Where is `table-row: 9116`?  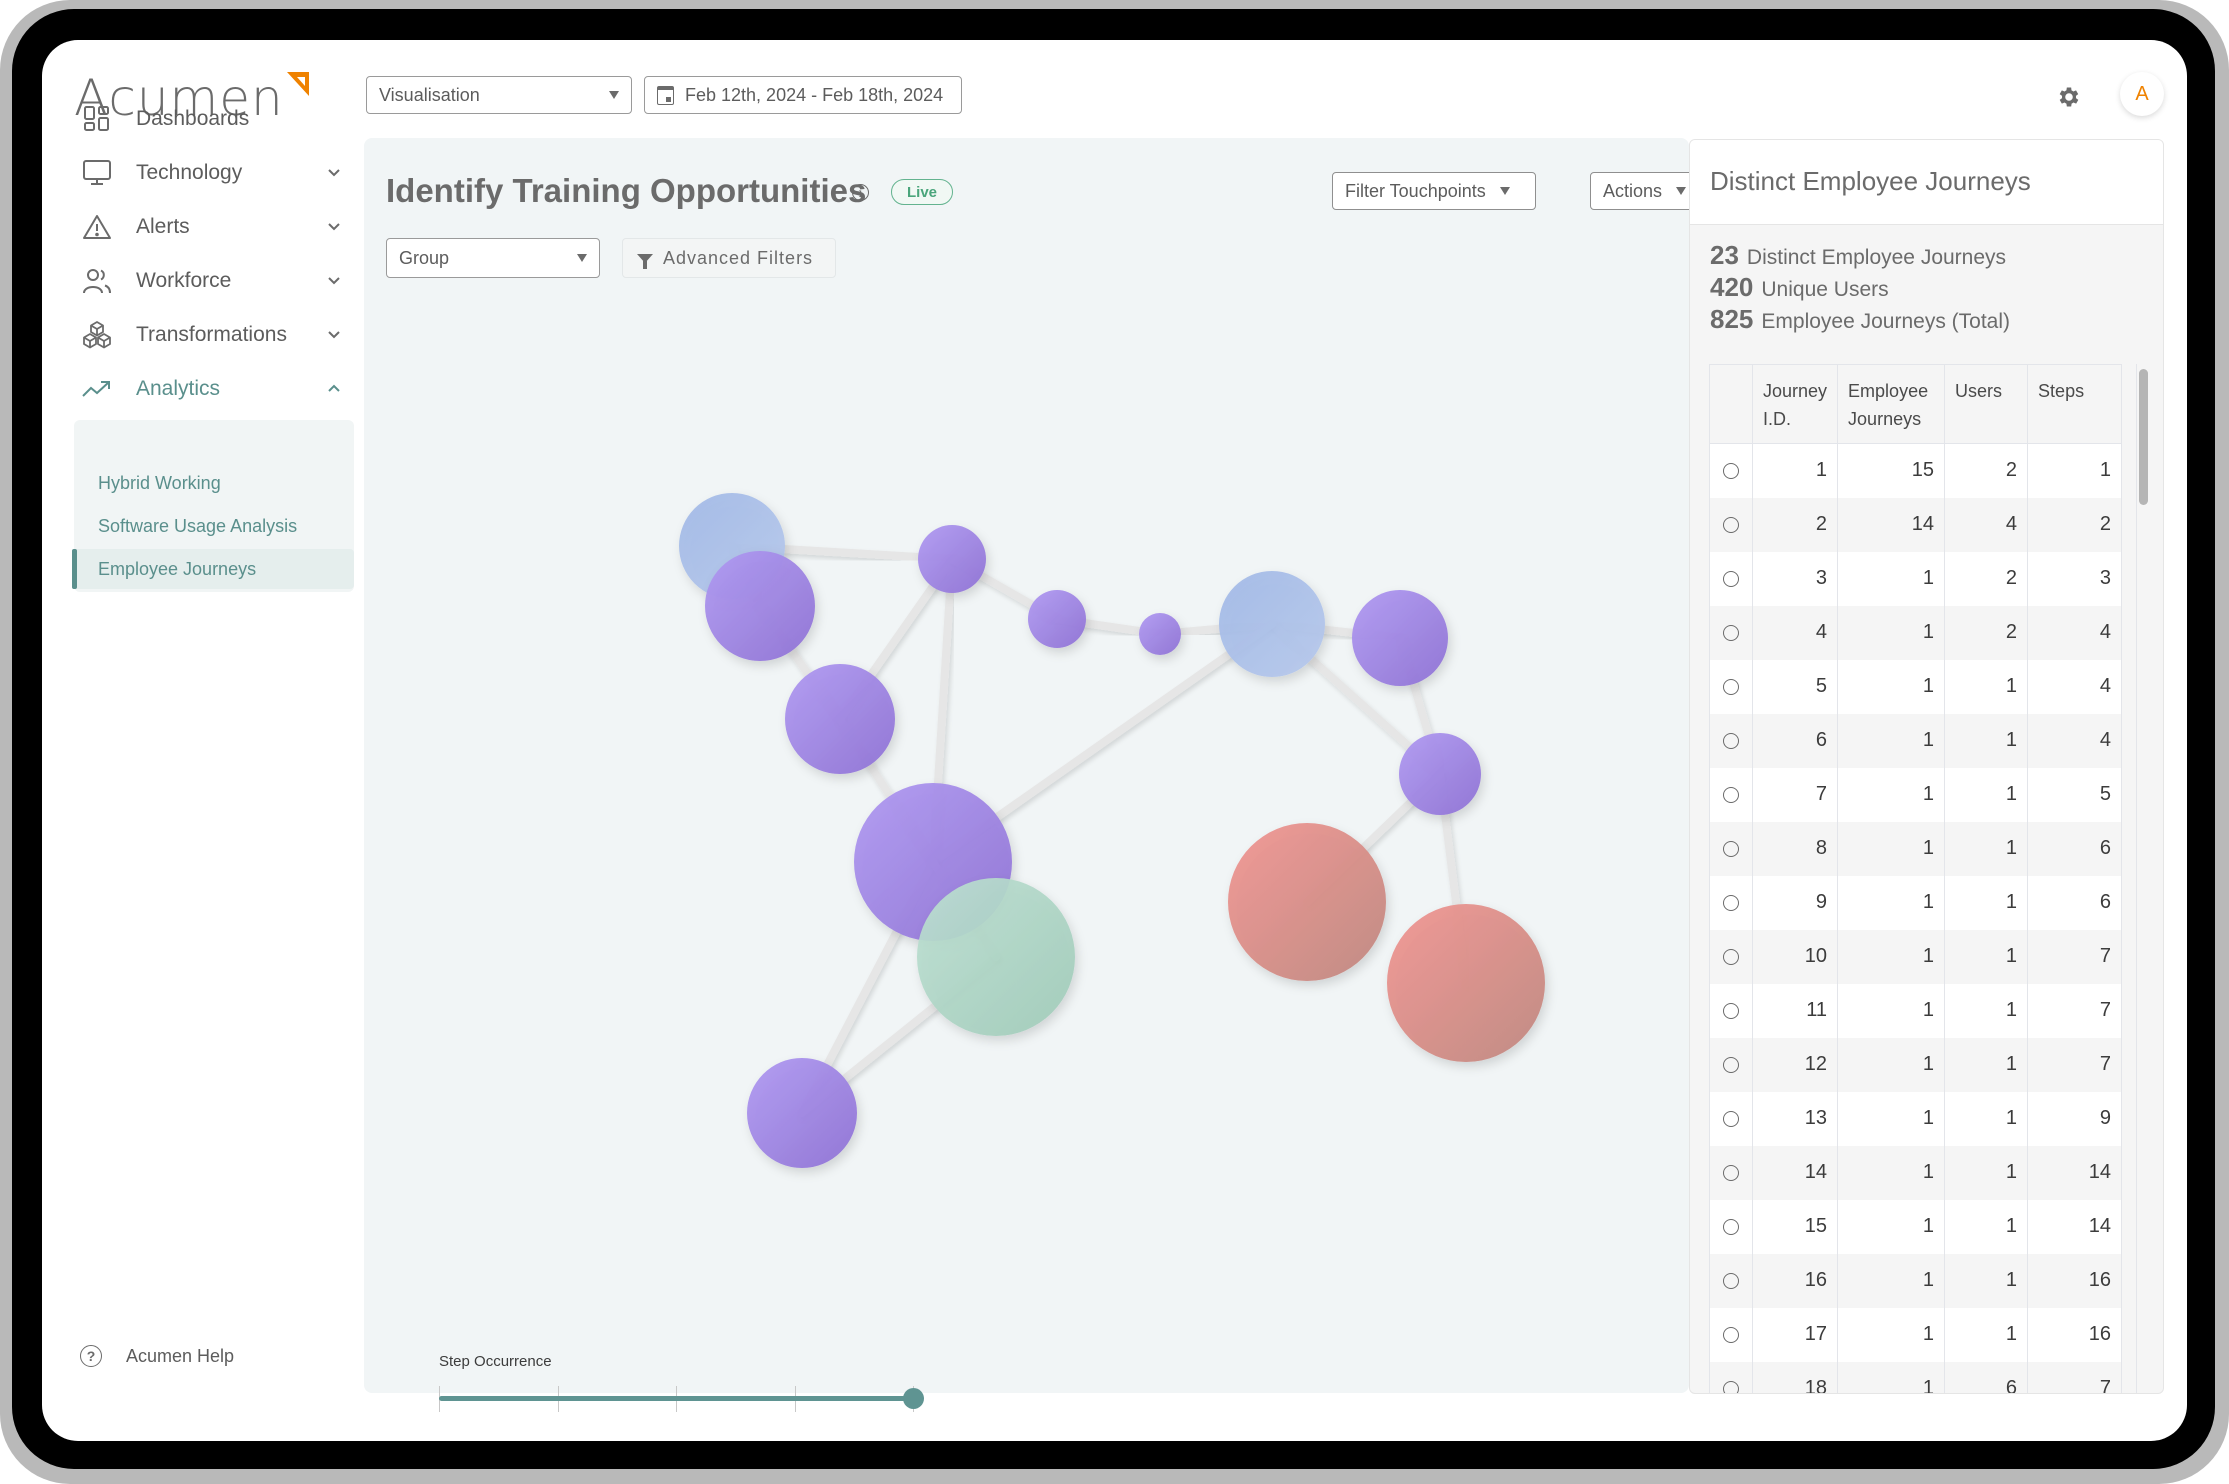
table-row: 9116 is located at coordinates (1915, 902).